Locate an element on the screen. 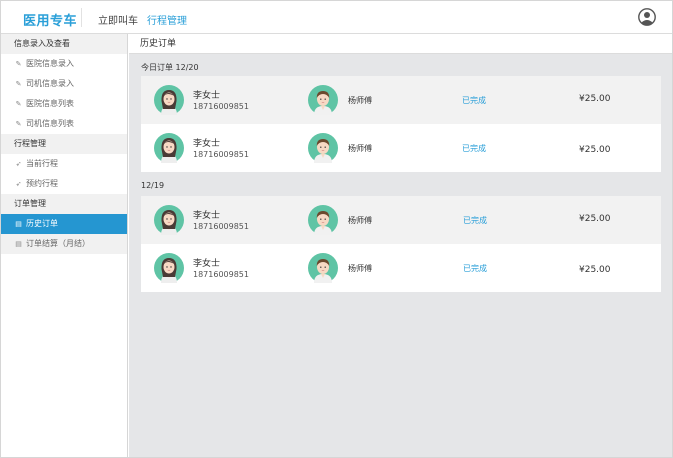 The width and height of the screenshot is (673, 458). sidebar-group-info: 信息录入及查看 is located at coordinates (64, 44).